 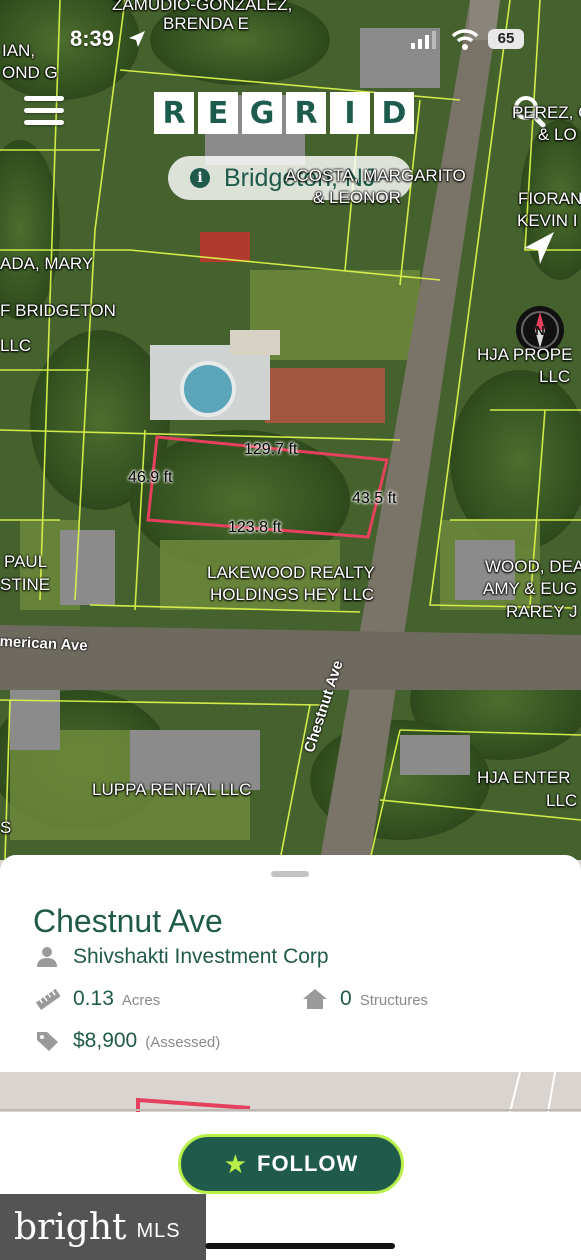 I want to click on map-preview-strip, so click(x=290, y=1092).